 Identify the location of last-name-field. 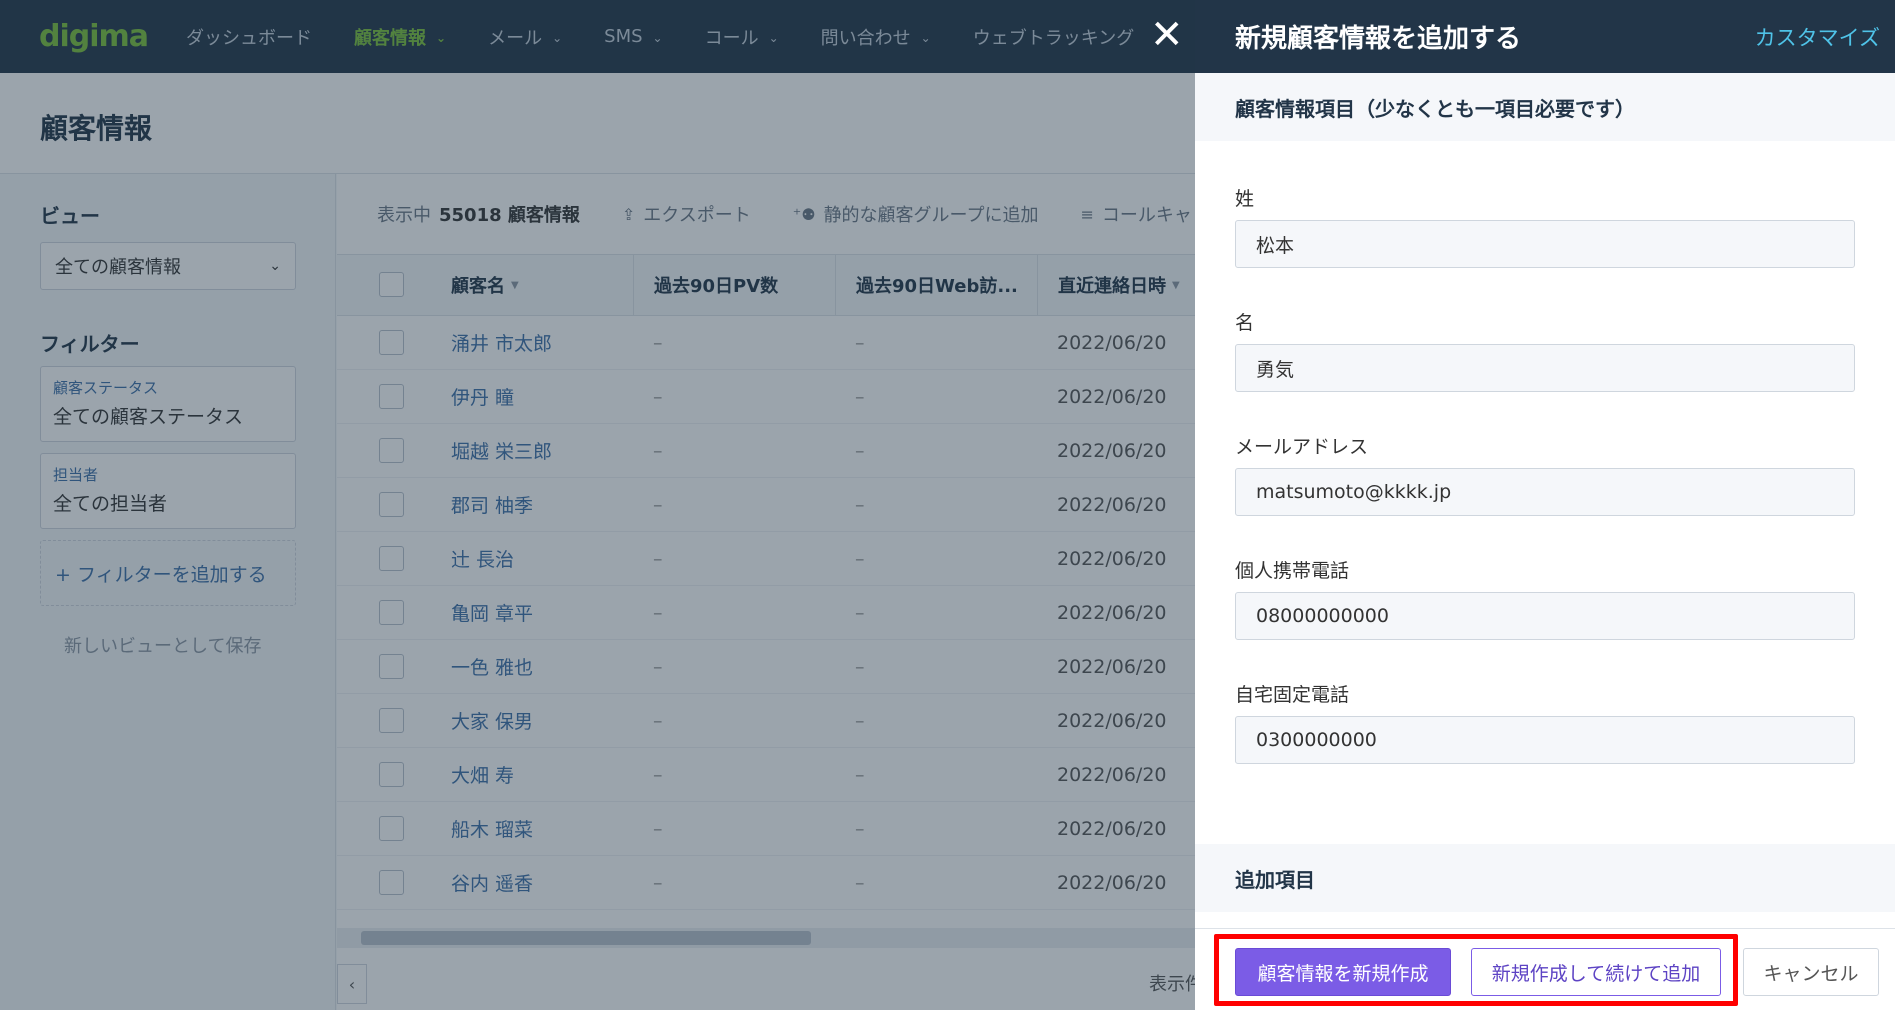
(1545, 244).